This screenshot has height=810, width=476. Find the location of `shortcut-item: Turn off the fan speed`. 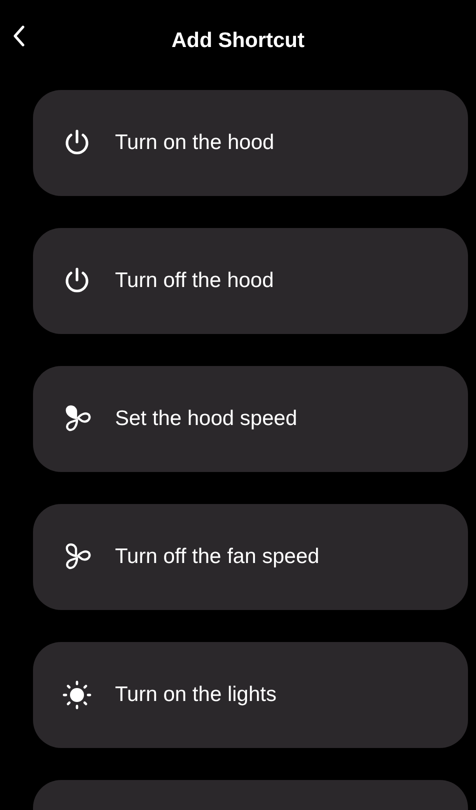

shortcut-item: Turn off the fan speed is located at coordinates (250, 557).